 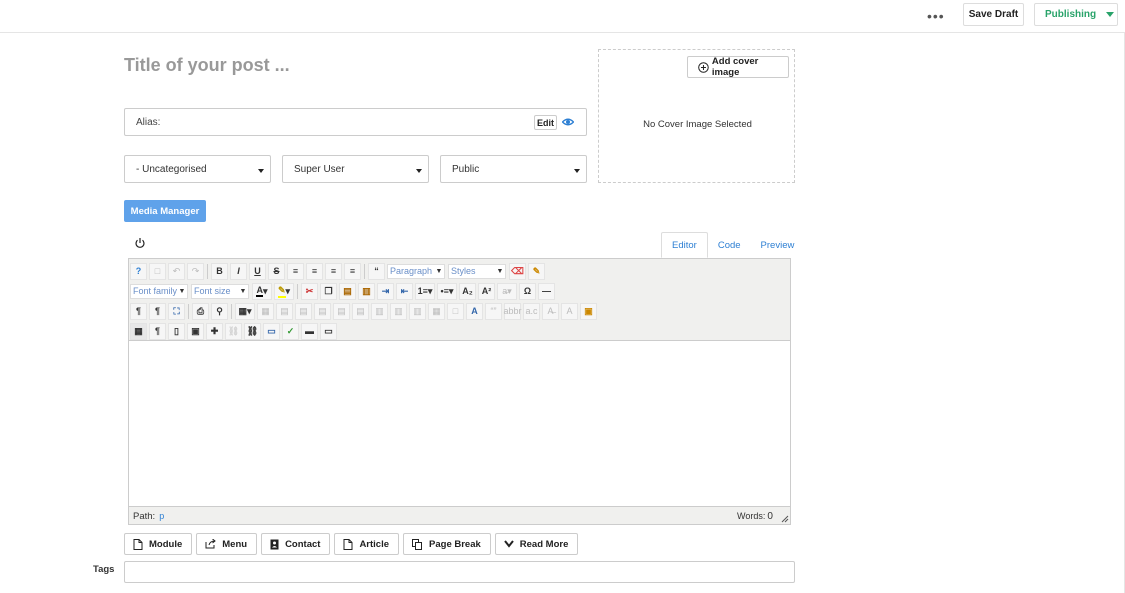 I want to click on cut-icon: ✂, so click(x=309, y=291).